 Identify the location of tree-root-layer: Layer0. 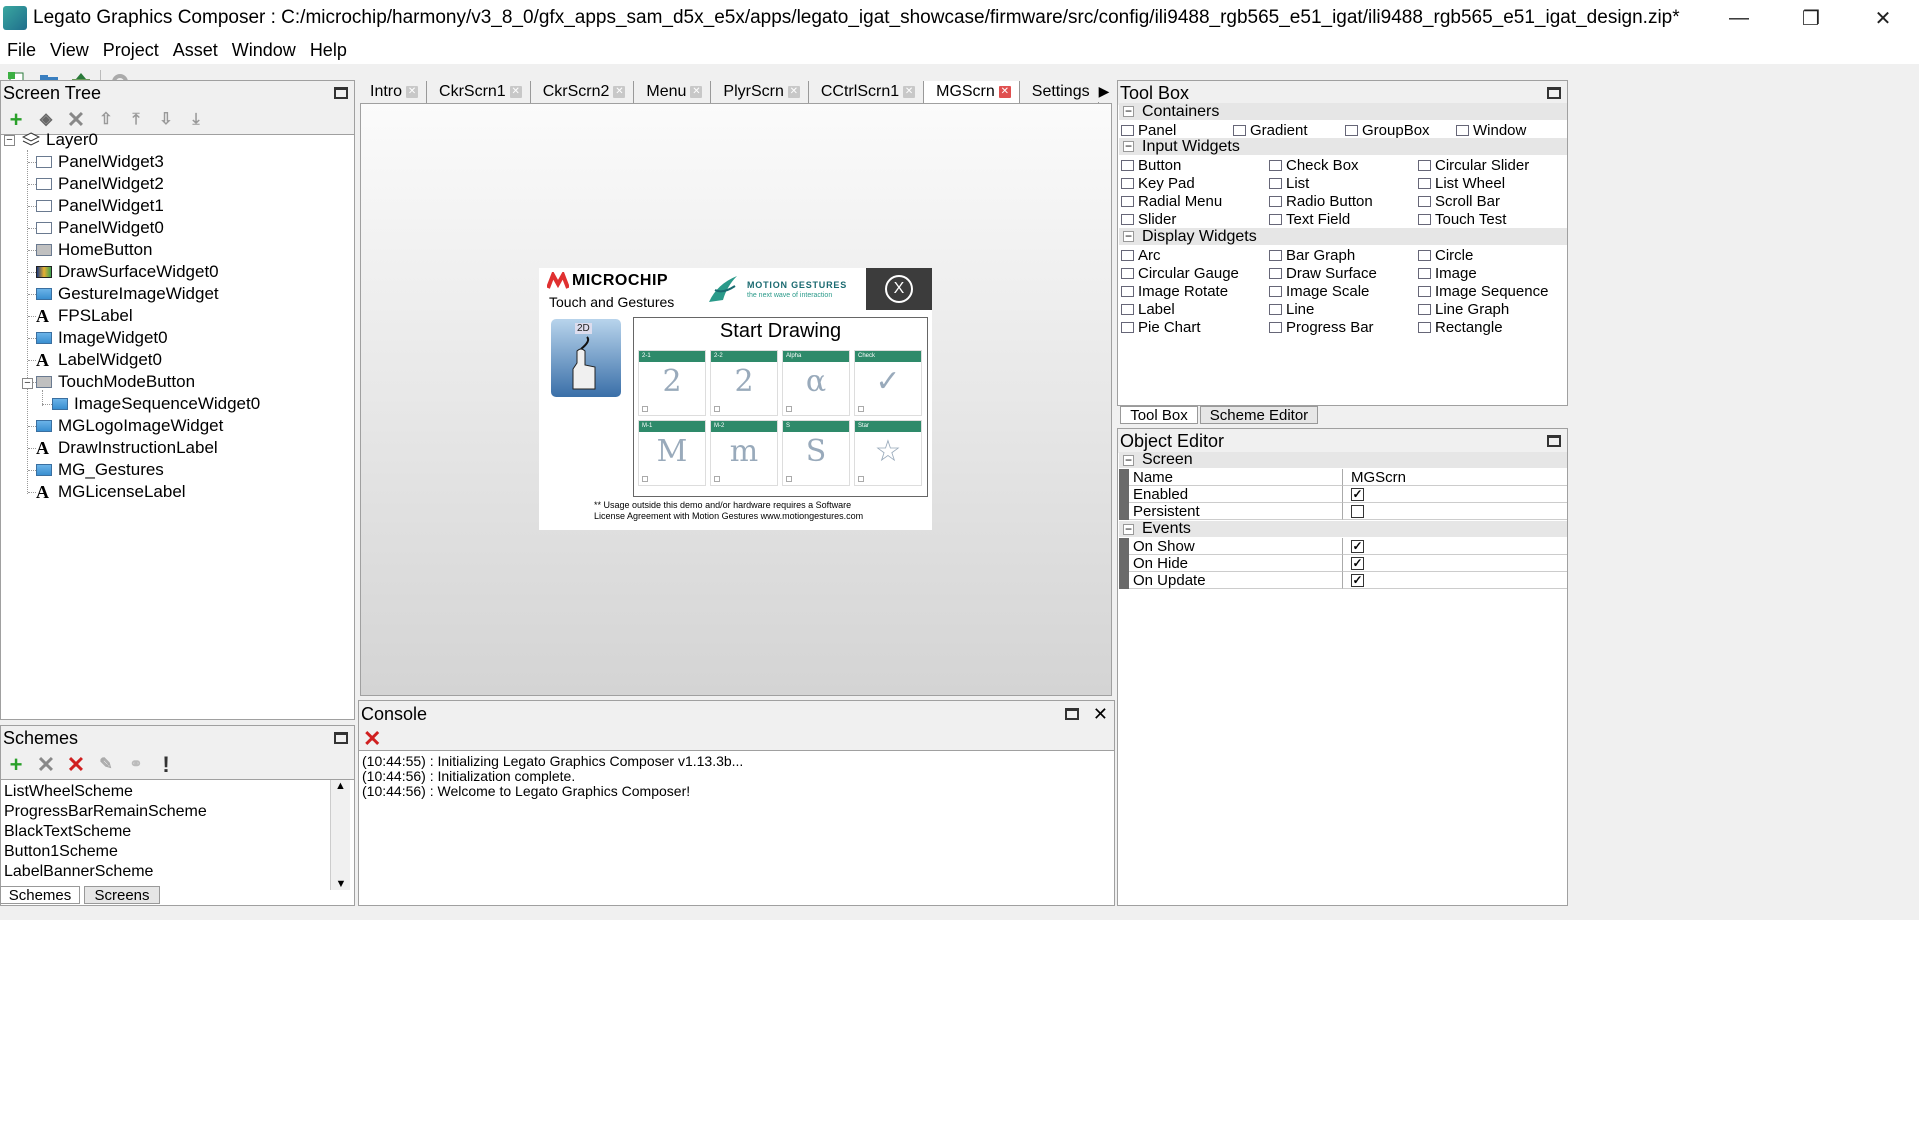
(60, 140).